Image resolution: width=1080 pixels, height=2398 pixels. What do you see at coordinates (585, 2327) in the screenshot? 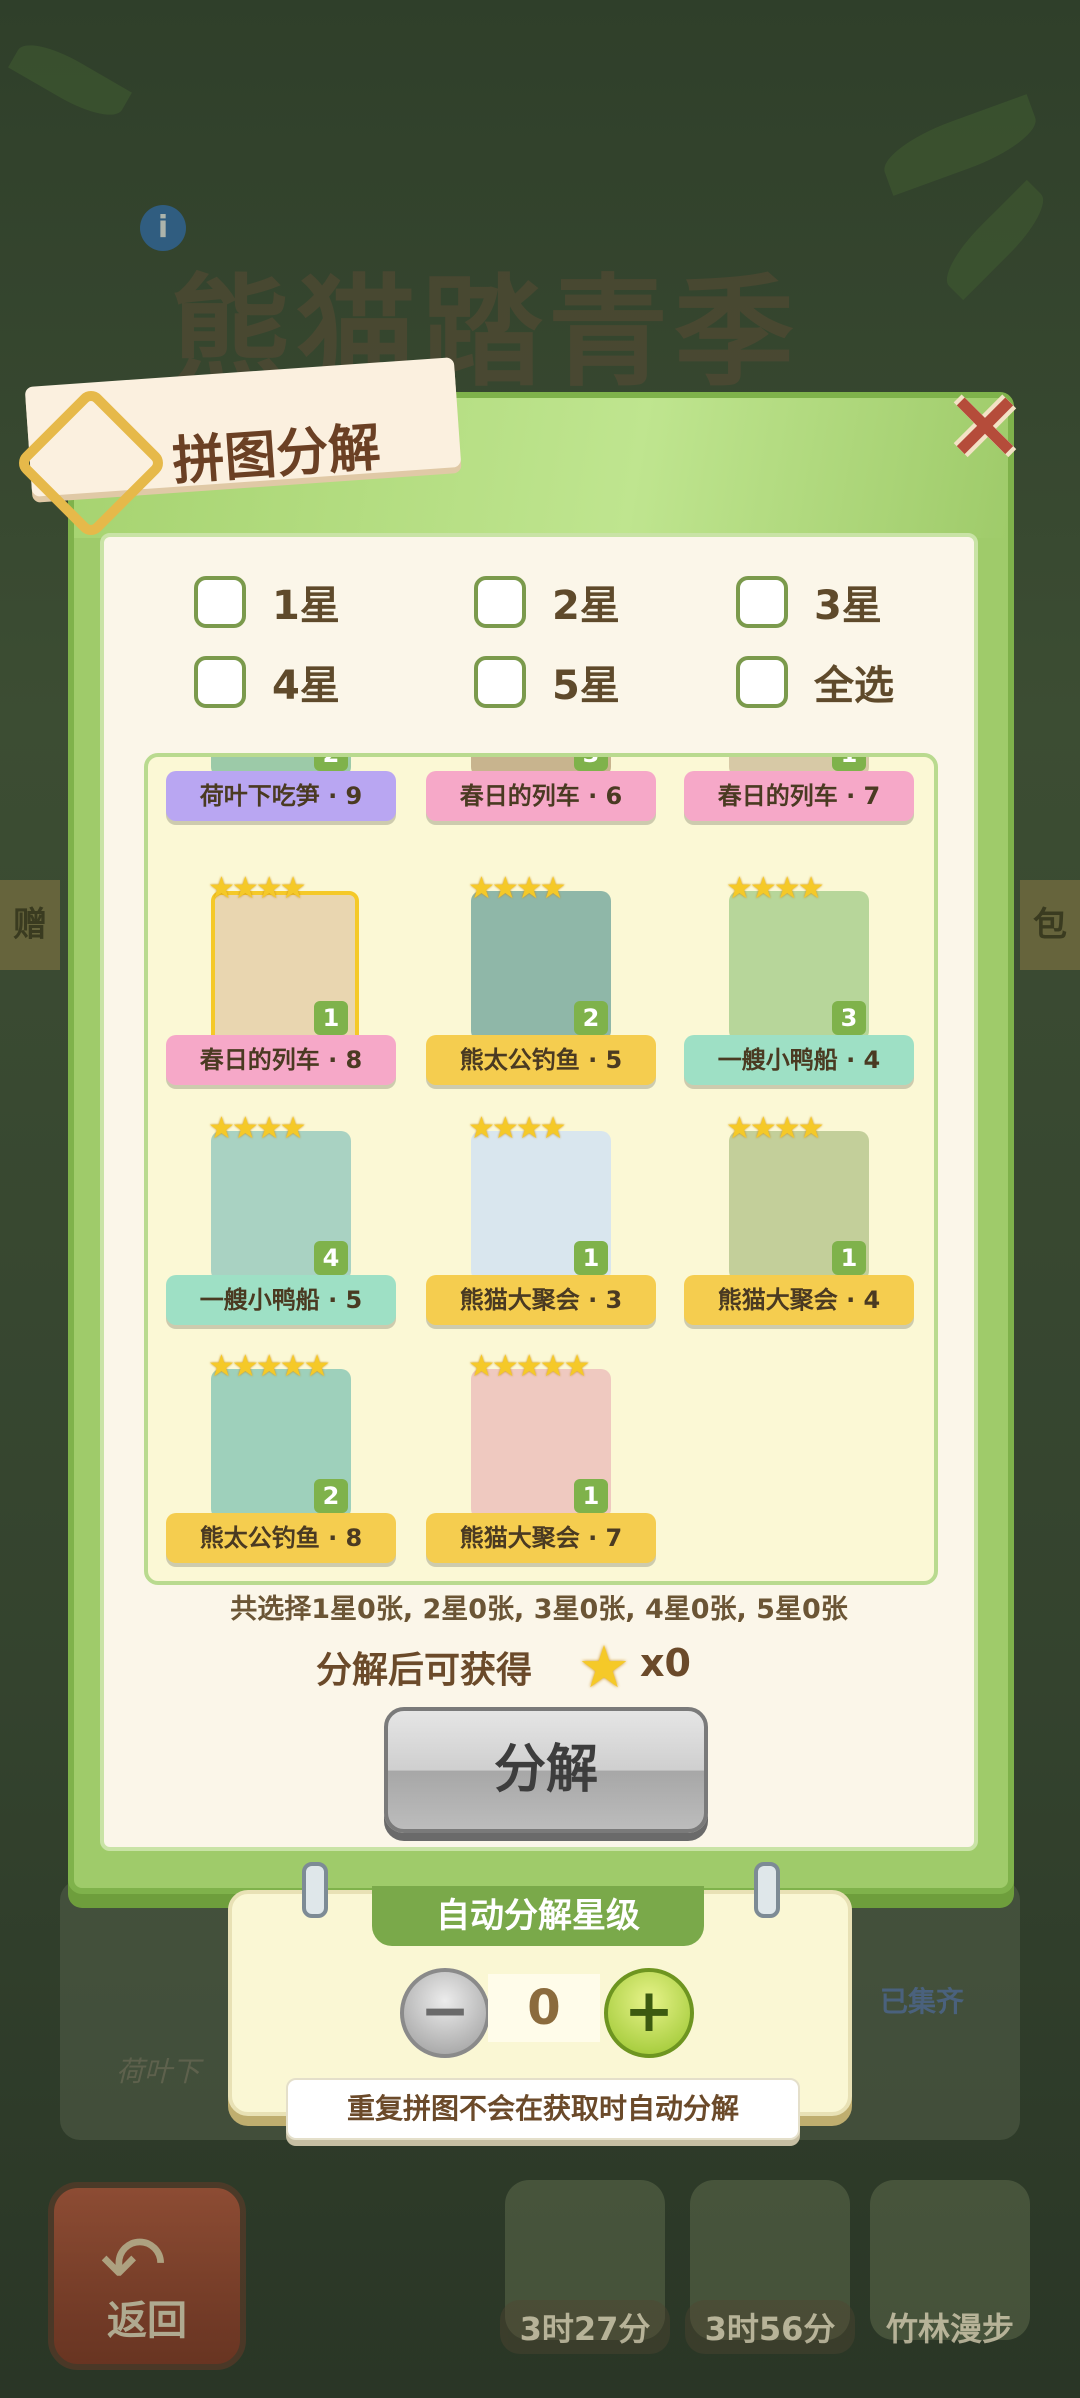
I see `timer-label-1: 3时27分` at bounding box center [585, 2327].